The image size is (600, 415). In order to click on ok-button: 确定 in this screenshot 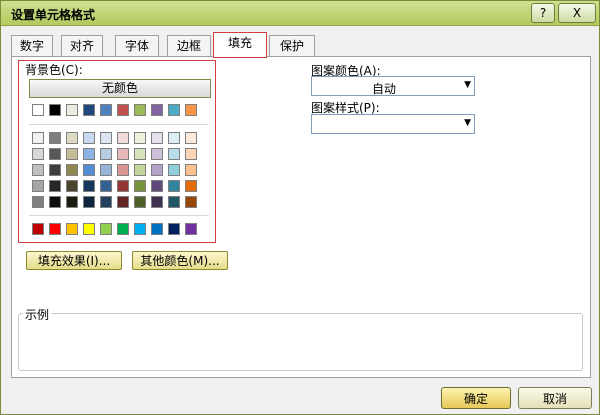, I will do `click(476, 398)`.